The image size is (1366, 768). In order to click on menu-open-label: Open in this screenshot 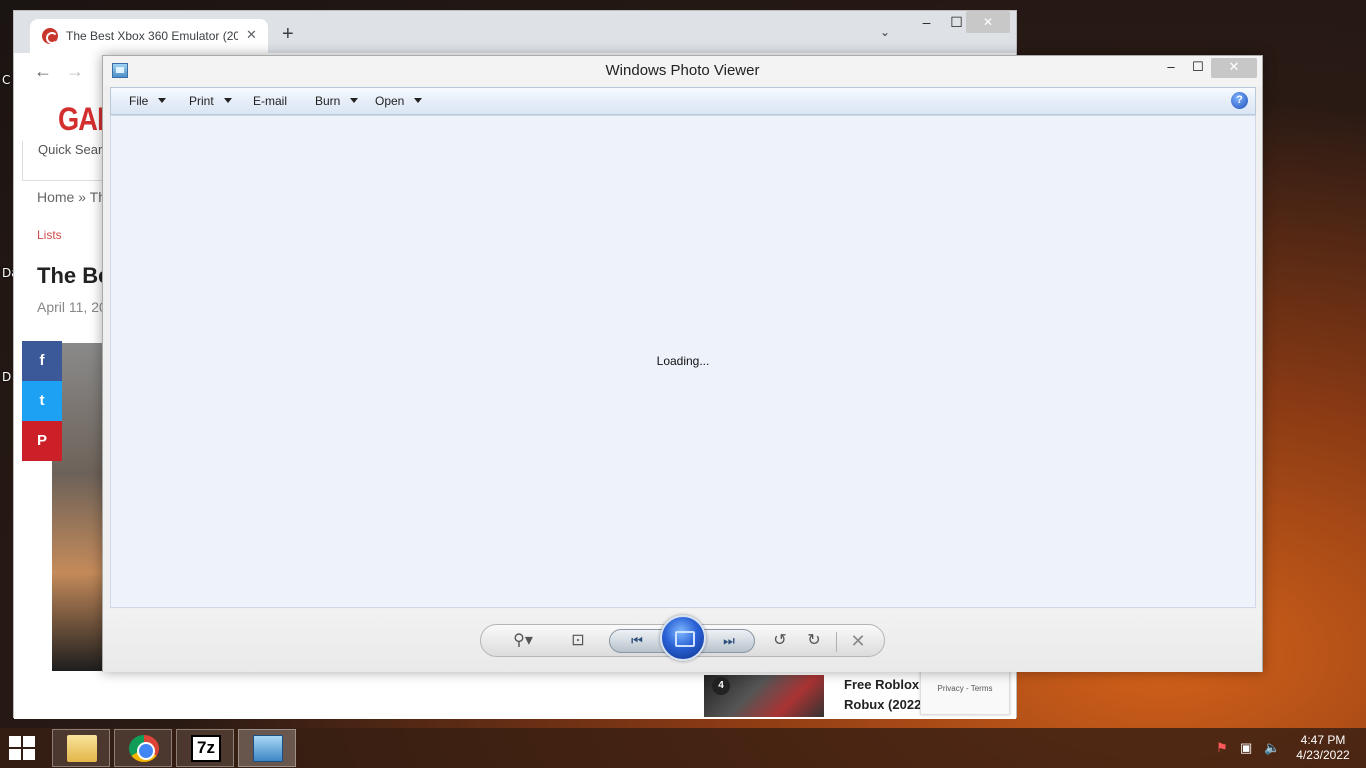, I will do `click(390, 101)`.